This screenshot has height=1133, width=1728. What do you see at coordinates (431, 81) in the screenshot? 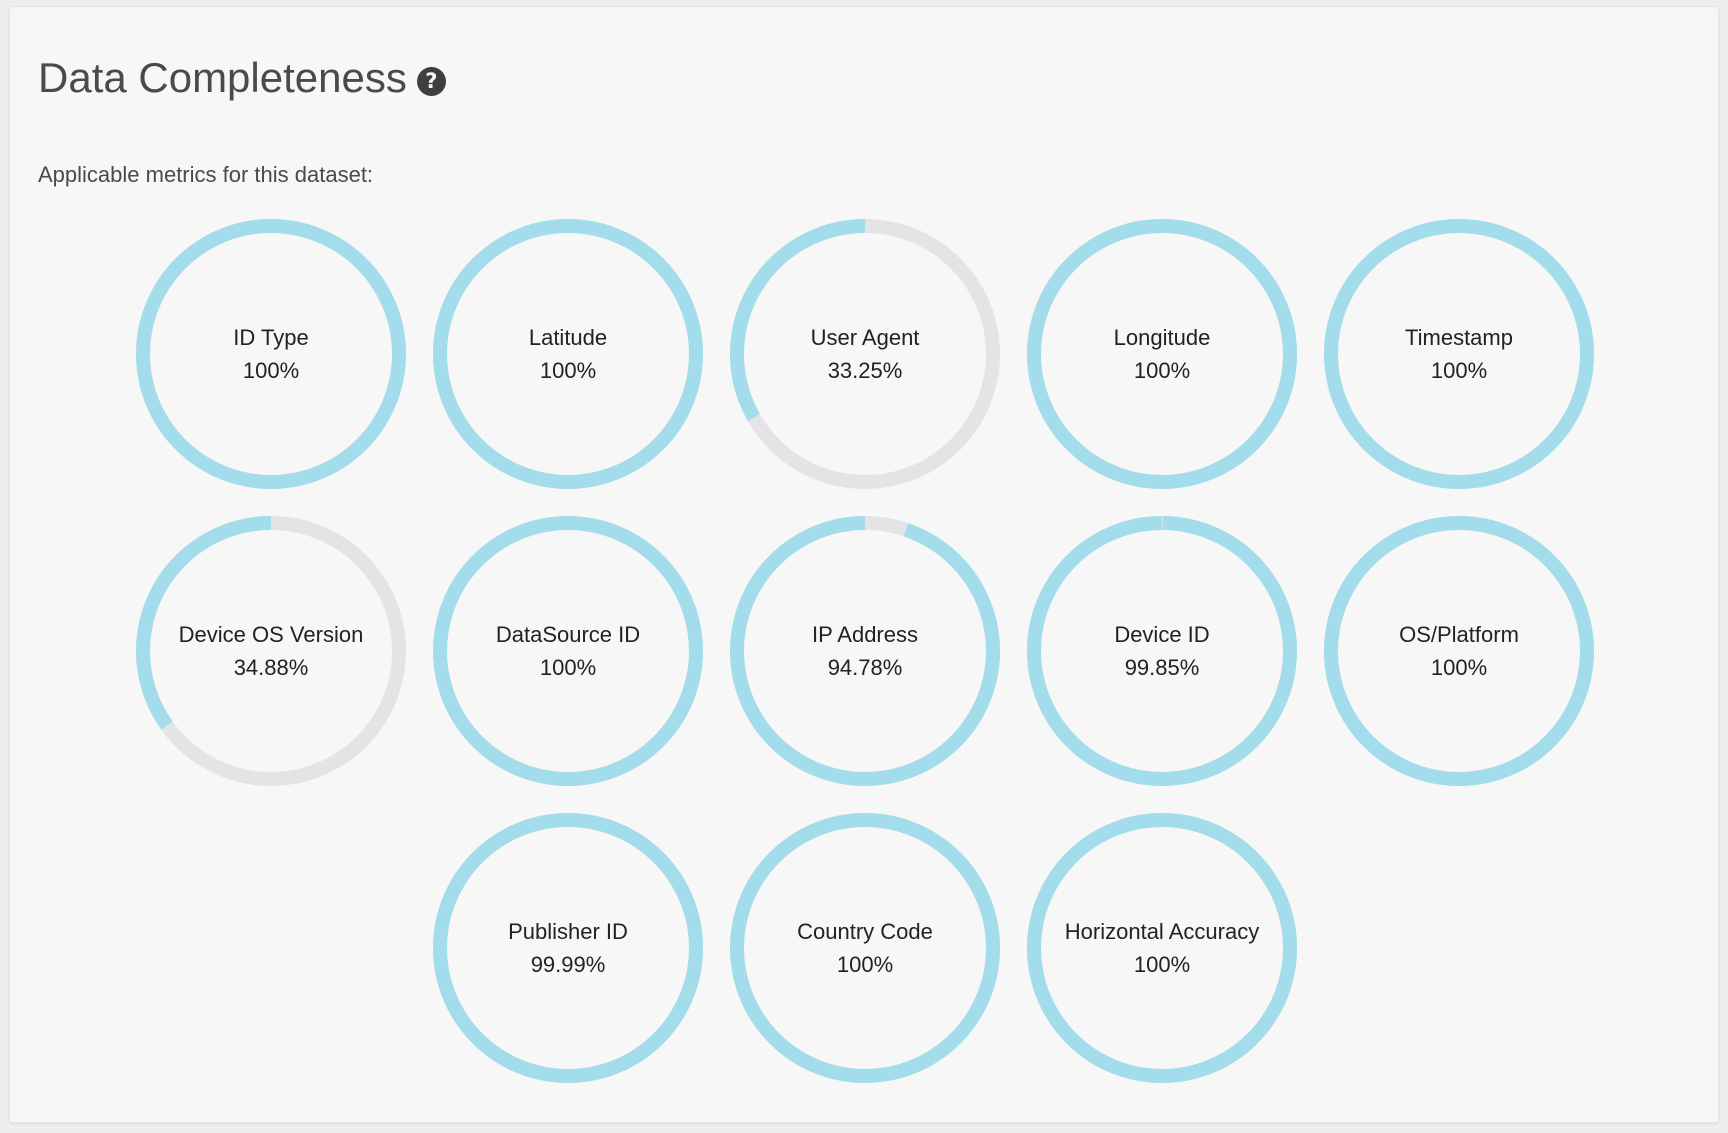
I see `question-circle-icon: ?` at bounding box center [431, 81].